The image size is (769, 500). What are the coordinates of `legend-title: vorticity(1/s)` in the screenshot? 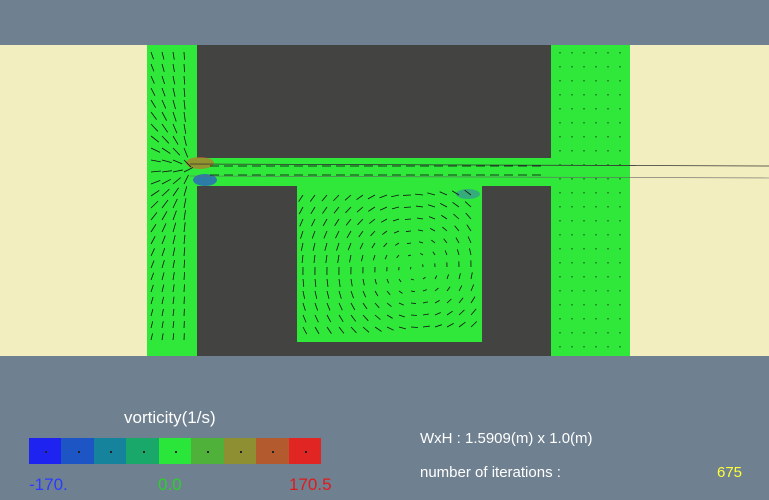 It's located at (170, 417).